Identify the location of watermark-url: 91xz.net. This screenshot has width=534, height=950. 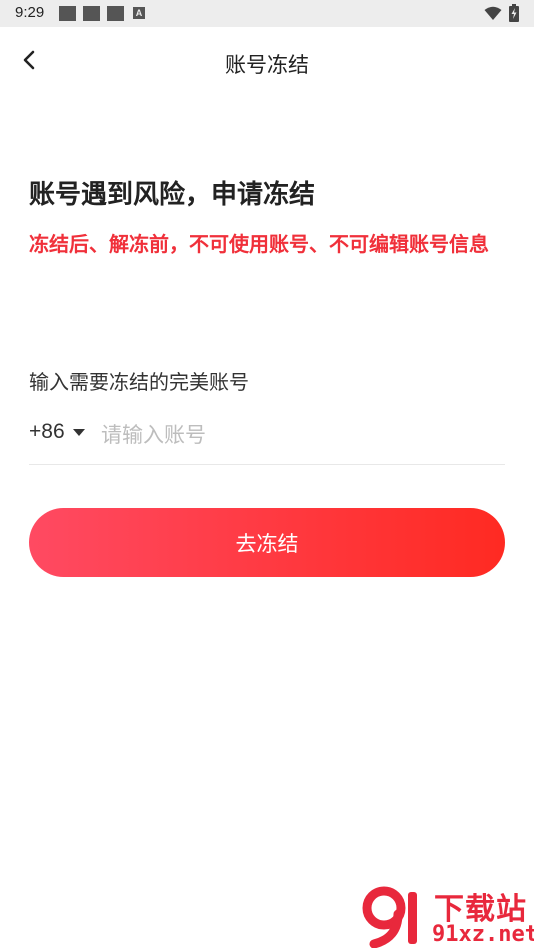
(483, 934).